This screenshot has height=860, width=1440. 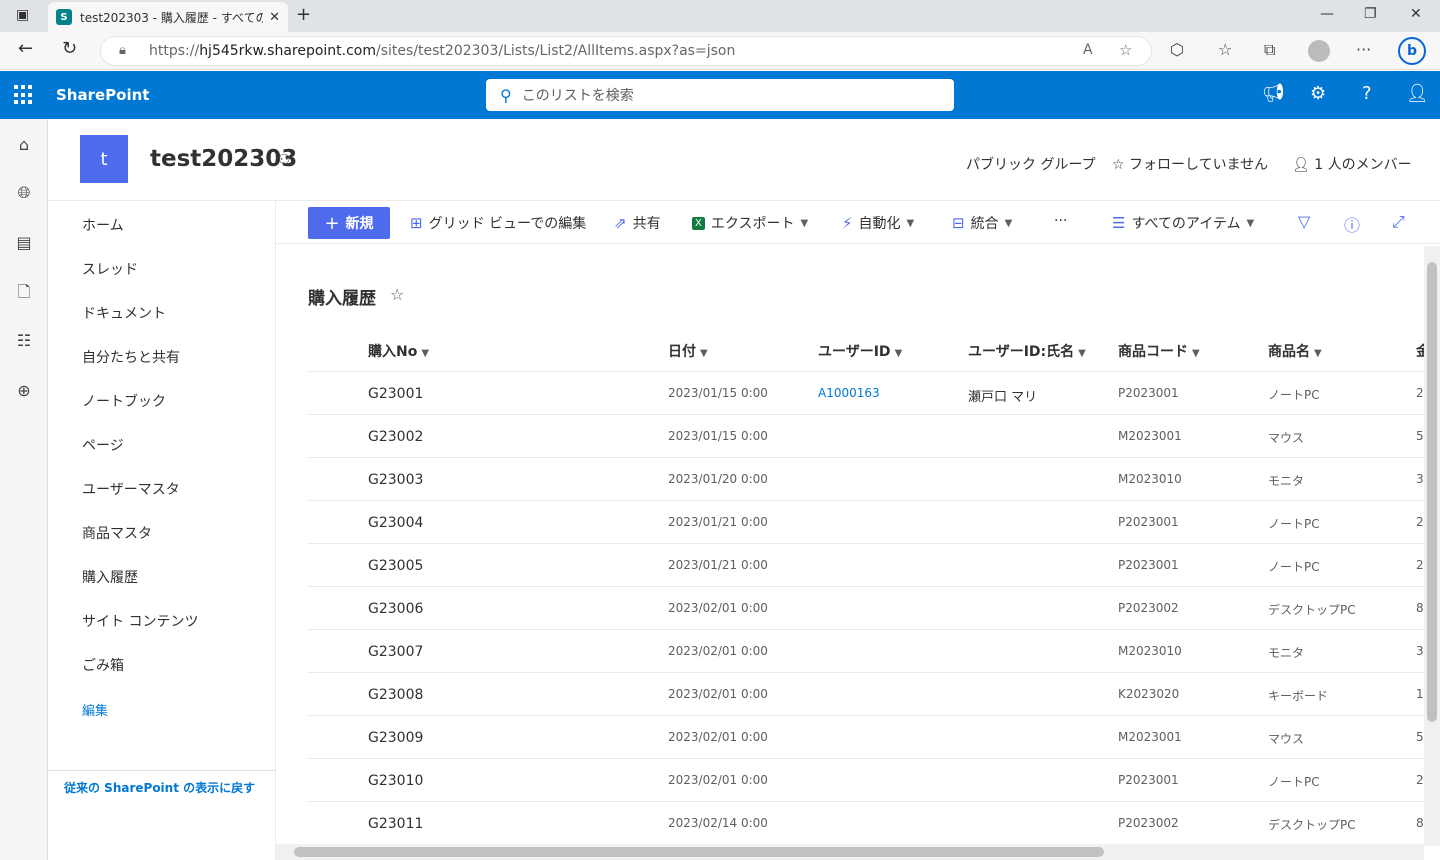 What do you see at coordinates (1352, 164) in the screenshot?
I see `members-button: 👤︎ 1 人のメンバー` at bounding box center [1352, 164].